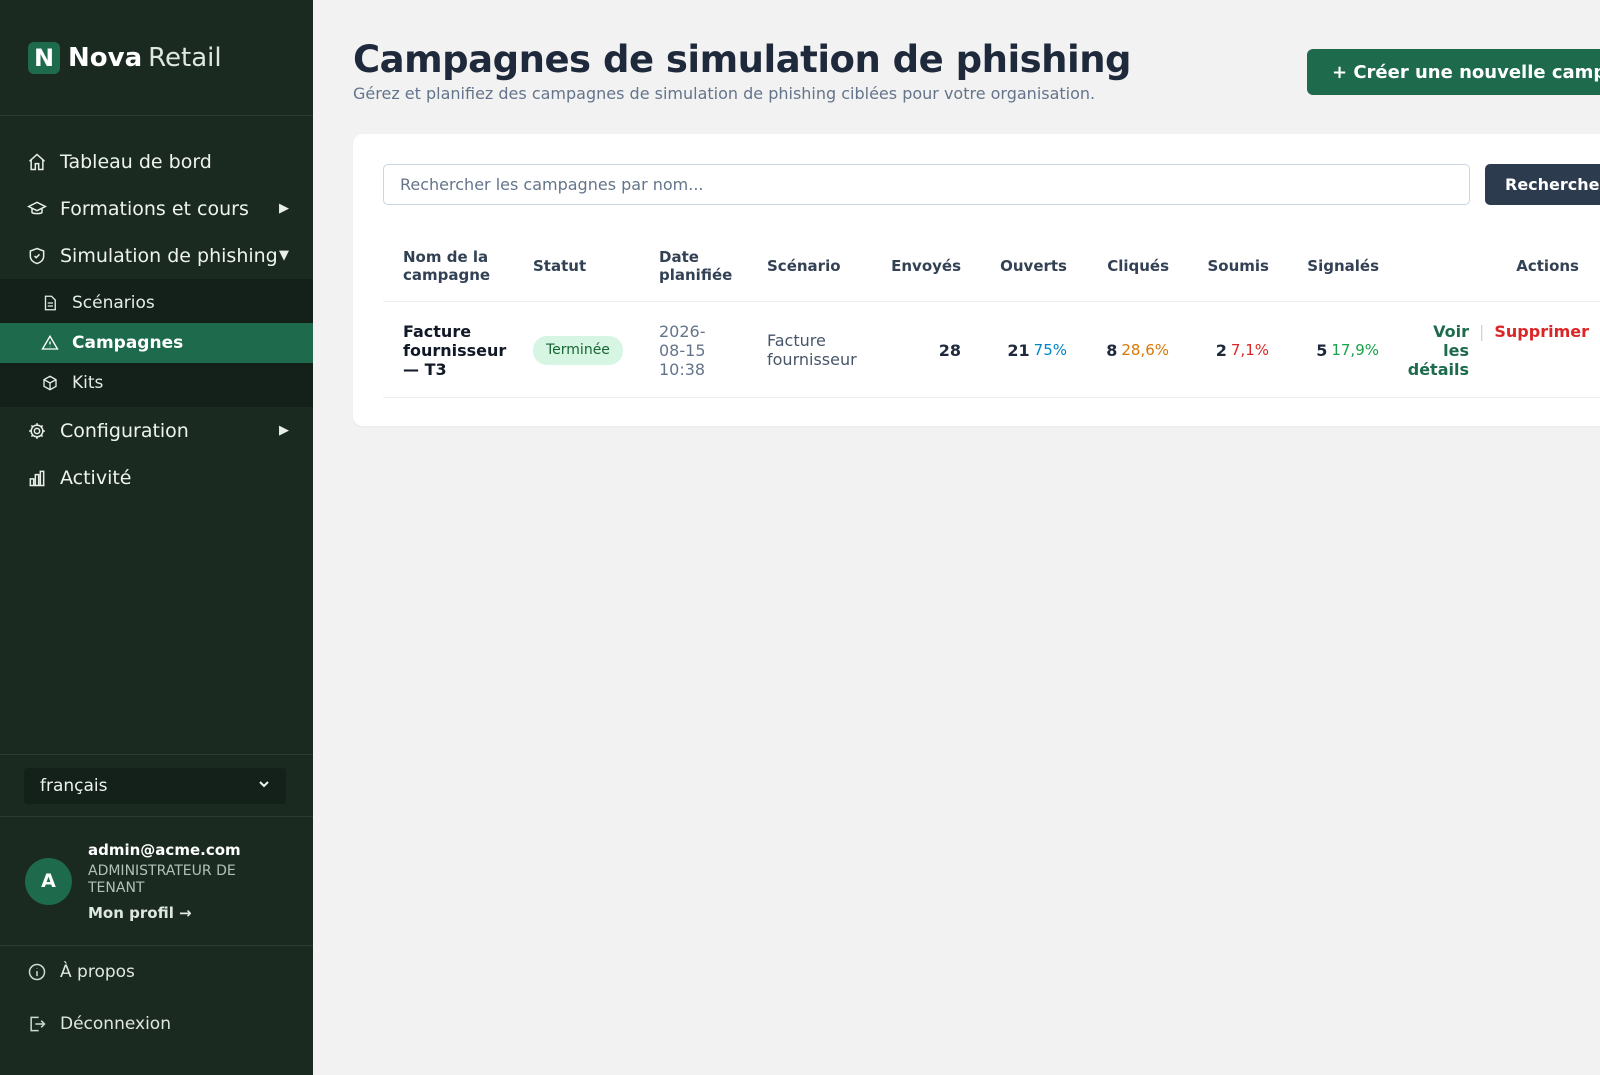 The image size is (1600, 1075). Describe the element at coordinates (113, 303) in the screenshot. I see `sub-item-label: Scénarios` at that location.